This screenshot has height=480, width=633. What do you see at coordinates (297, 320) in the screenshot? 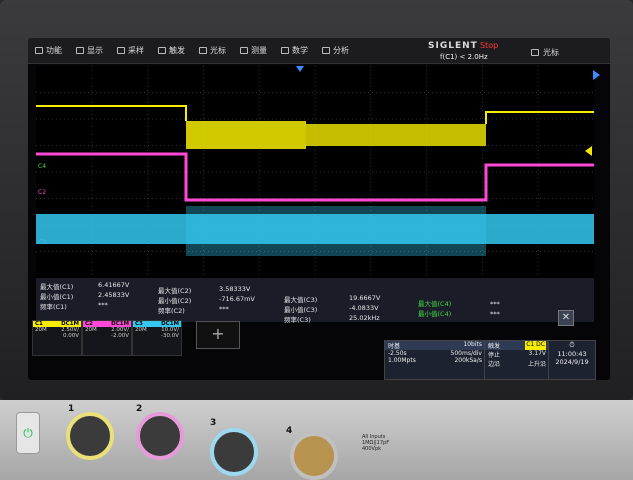
I see `meas-c3-freq-label: 频率(C3)` at bounding box center [297, 320].